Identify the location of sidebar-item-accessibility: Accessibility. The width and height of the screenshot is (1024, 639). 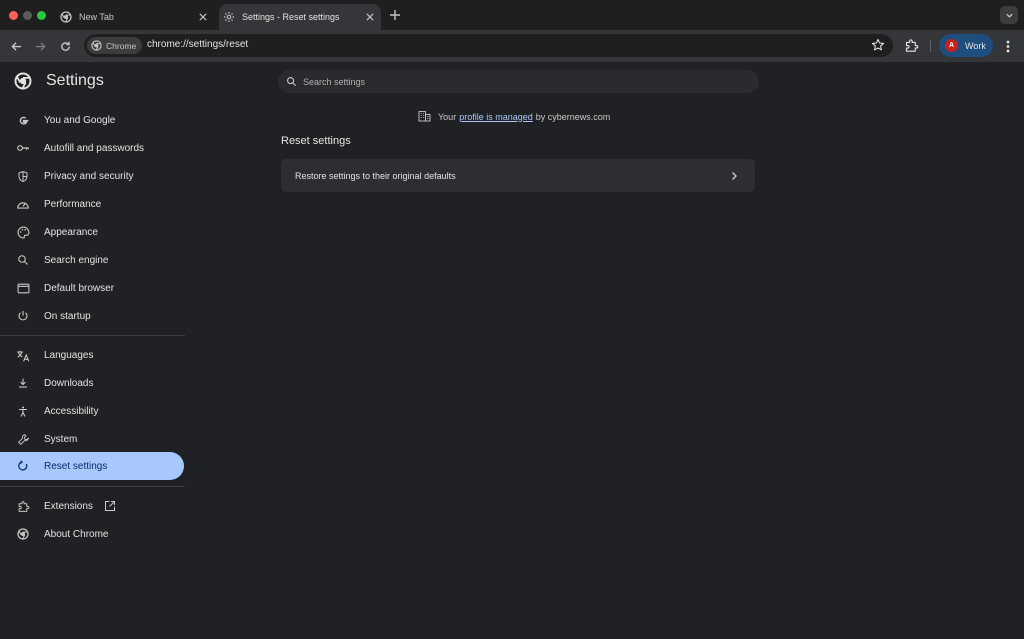
(92, 411).